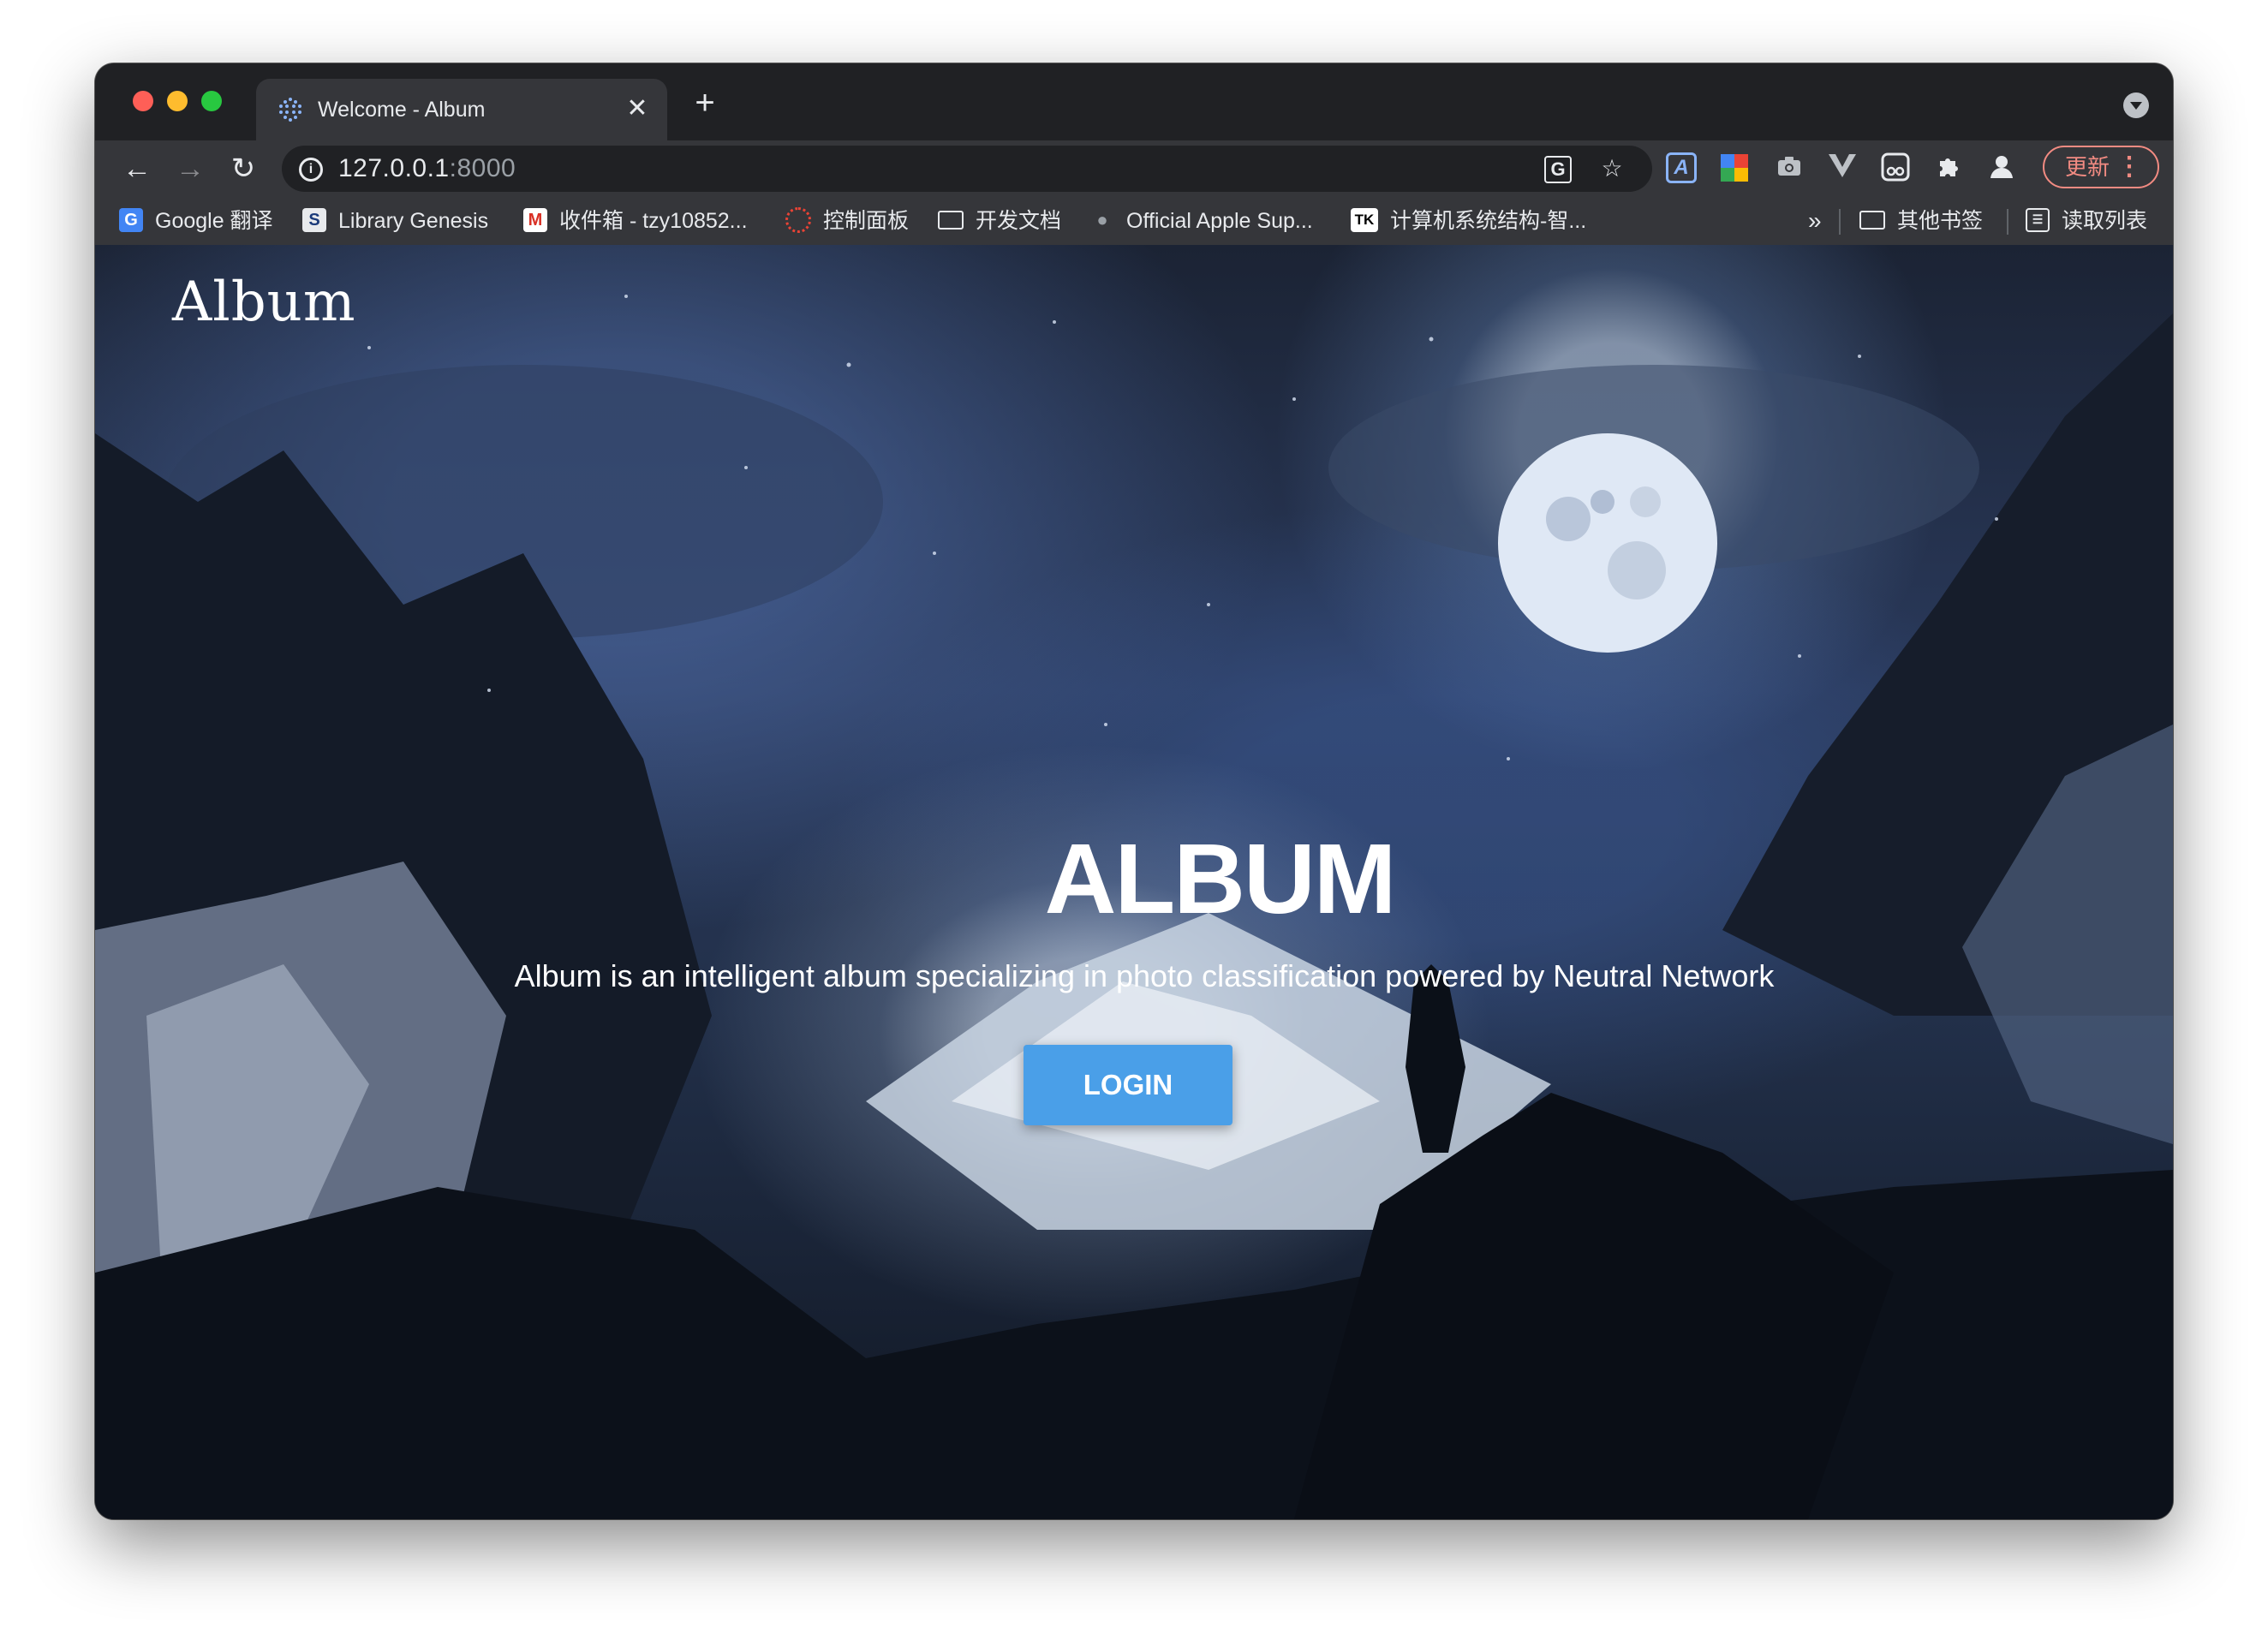  What do you see at coordinates (1128, 1085) in the screenshot?
I see `login-button: LOGIN` at bounding box center [1128, 1085].